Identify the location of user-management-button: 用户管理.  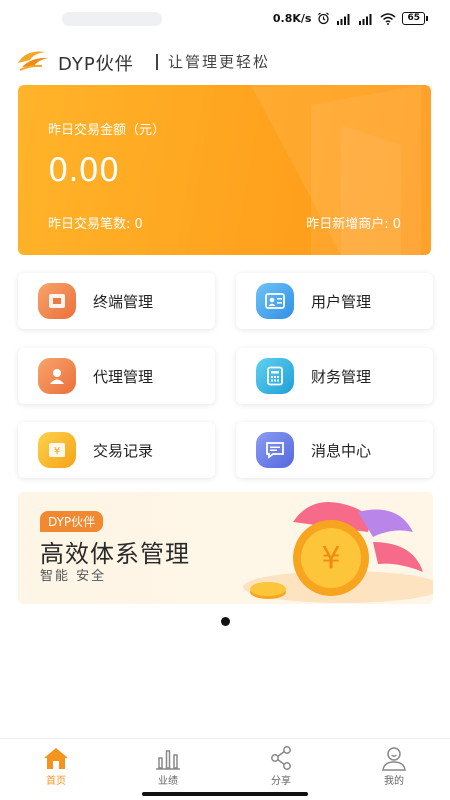
(334, 301).